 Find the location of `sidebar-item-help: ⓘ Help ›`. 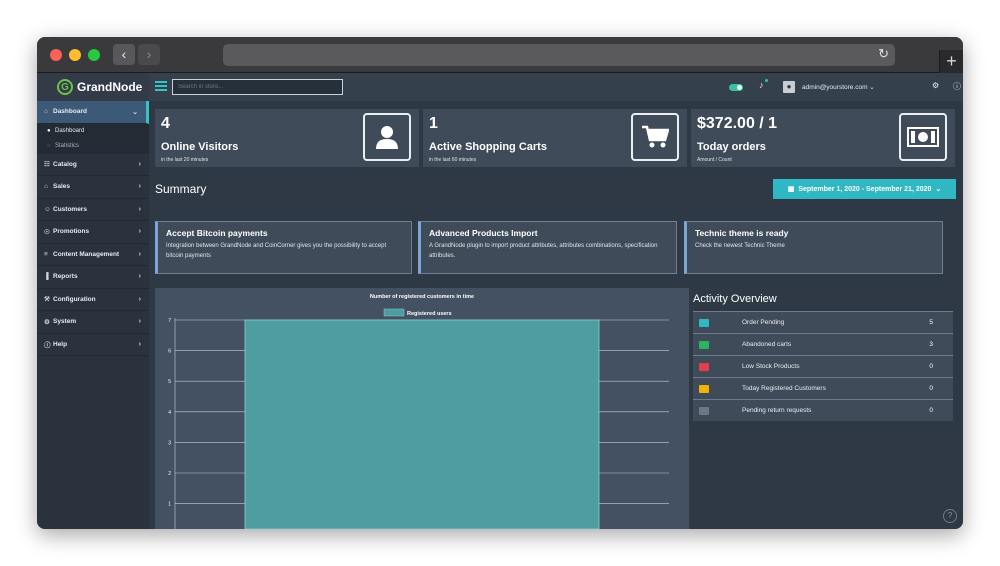

sidebar-item-help: ⓘ Help › is located at coordinates (93, 345).